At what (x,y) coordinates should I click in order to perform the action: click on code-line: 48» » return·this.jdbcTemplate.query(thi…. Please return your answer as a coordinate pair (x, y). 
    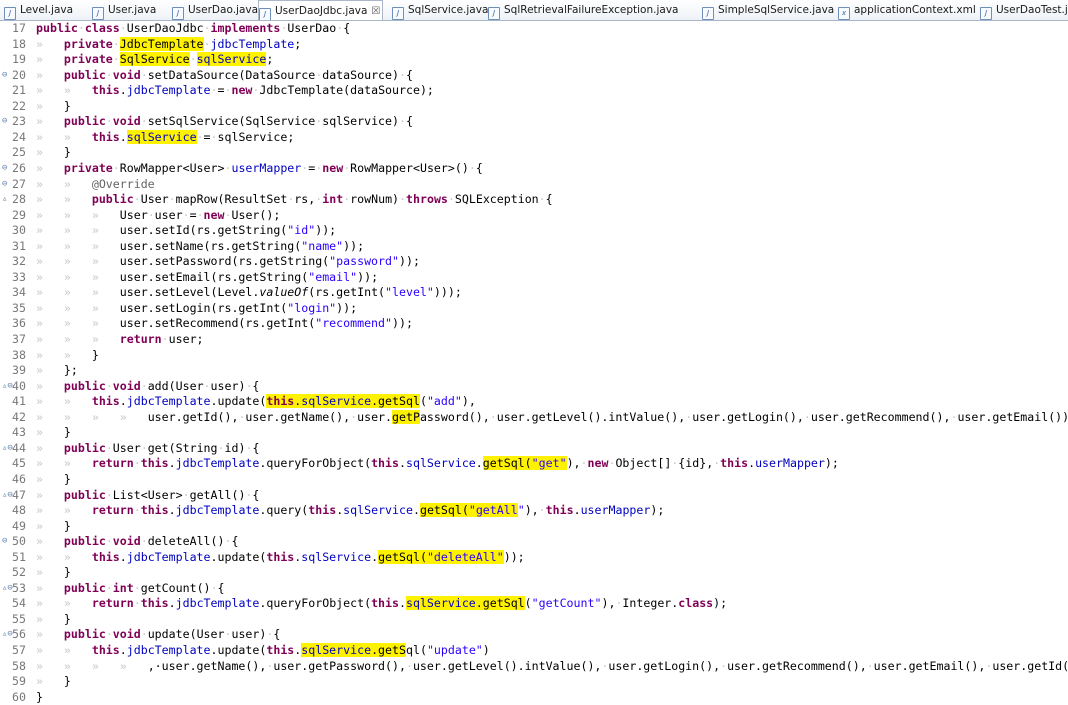
    Looking at the image, I should click on (332, 511).